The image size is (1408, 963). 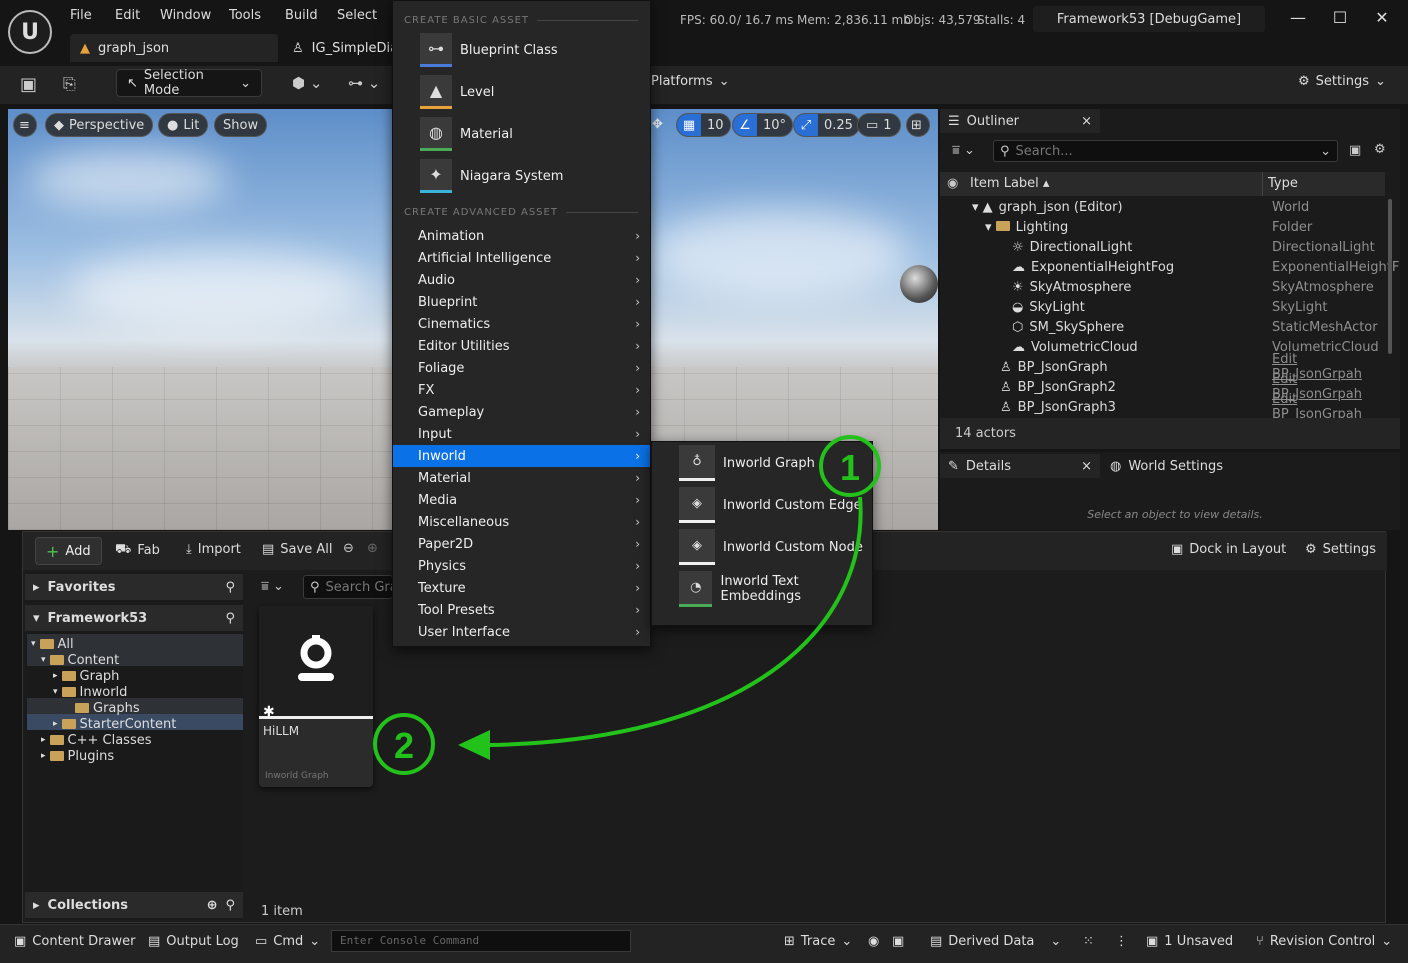 What do you see at coordinates (521, 544) in the screenshot?
I see `menu-item-paper2d: Paper2D ›` at bounding box center [521, 544].